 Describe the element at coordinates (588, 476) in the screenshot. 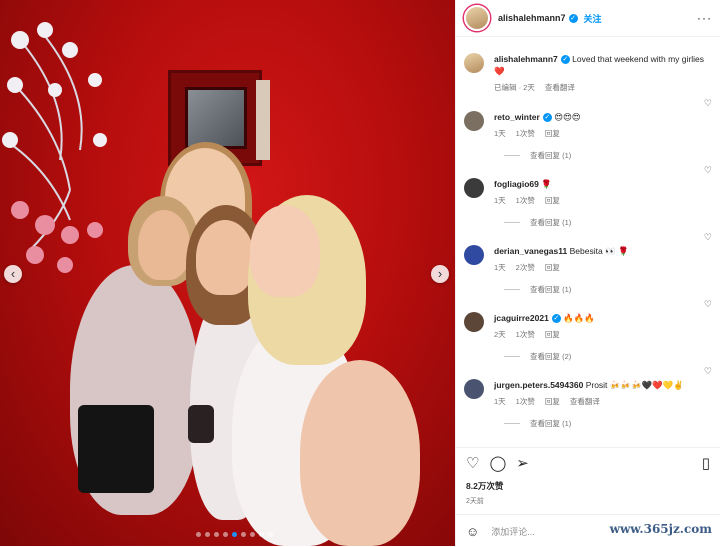

I see `action-bar: ♡ ◯ ➢ ▯ 8.2万次赞 2天前` at that location.